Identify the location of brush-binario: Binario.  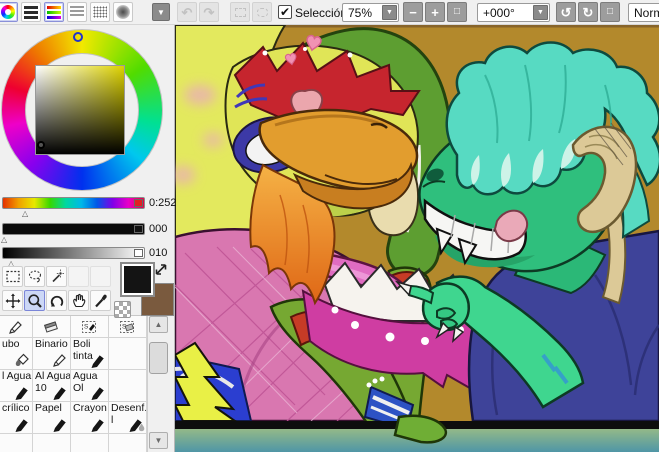
(52, 354).